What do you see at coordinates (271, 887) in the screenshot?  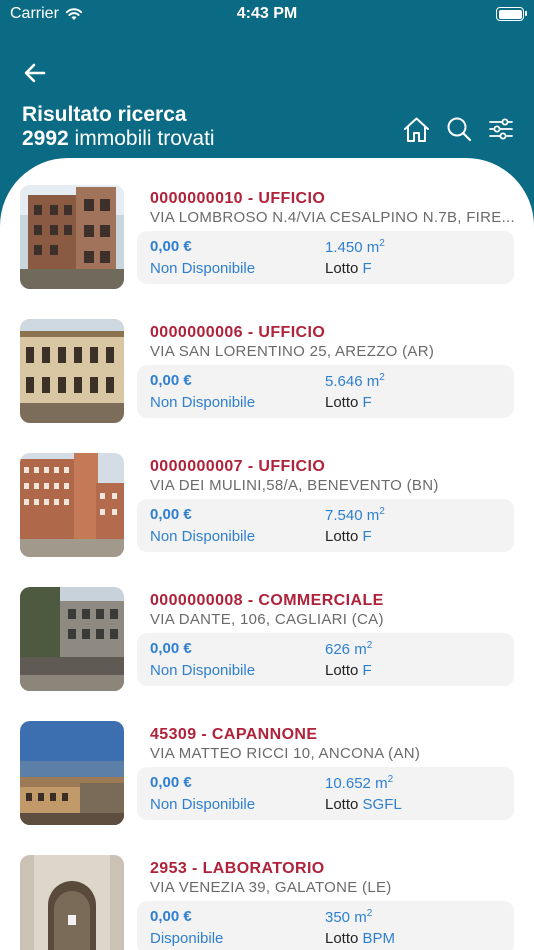 I see `property-address: VIA VENEZIA 39, GALATONE (LE)` at bounding box center [271, 887].